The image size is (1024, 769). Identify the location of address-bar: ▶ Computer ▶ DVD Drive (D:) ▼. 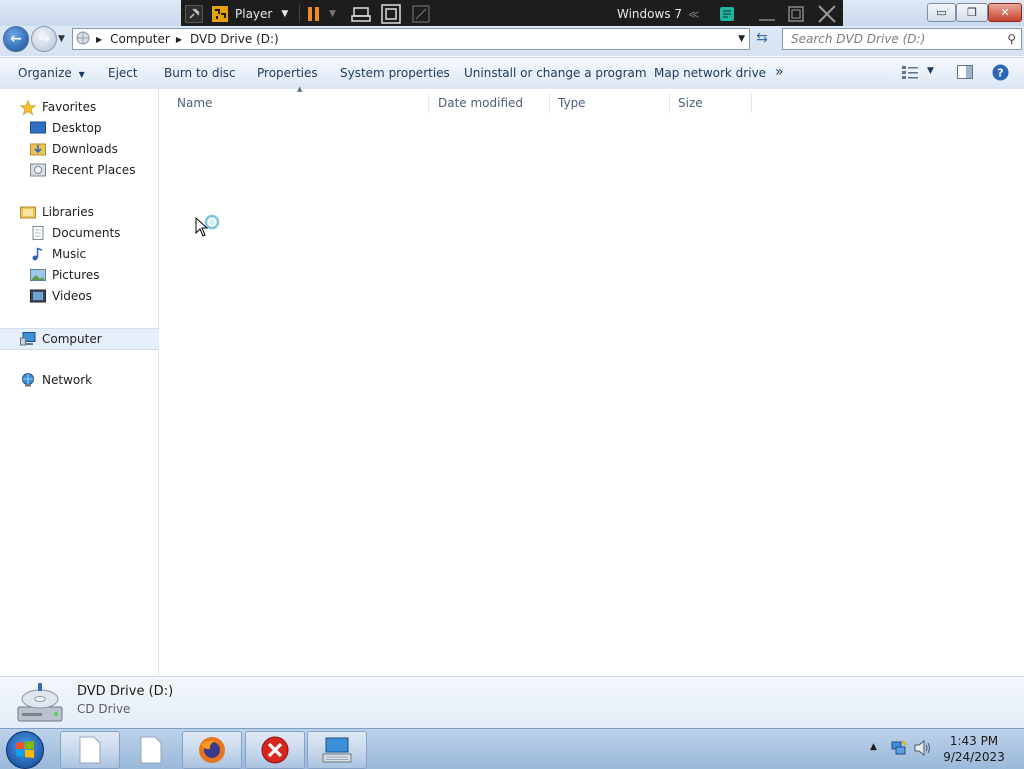
(411, 39).